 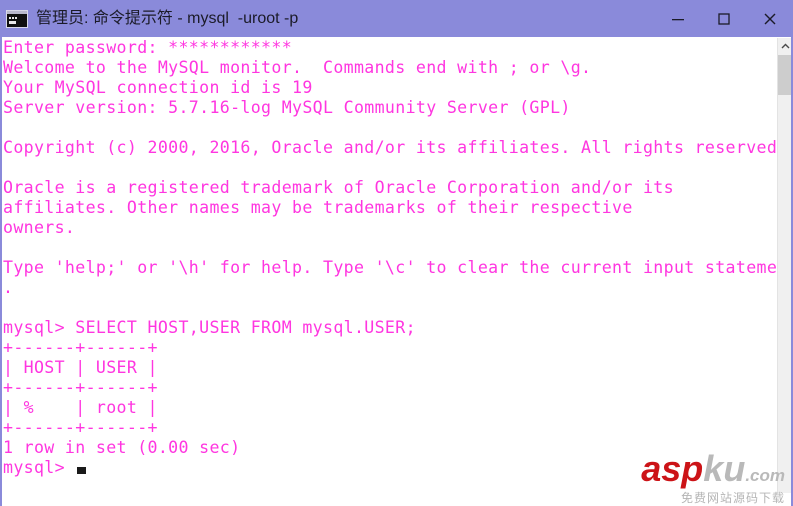 I want to click on minimize-icon, so click(x=678, y=19).